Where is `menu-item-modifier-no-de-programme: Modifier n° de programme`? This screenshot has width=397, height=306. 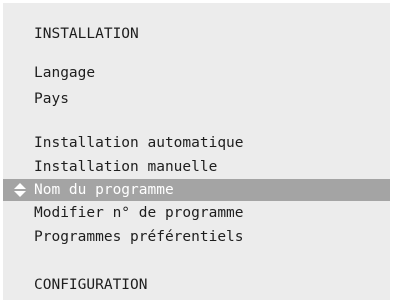
menu-item-modifier-no-de-programme: Modifier n° de programme is located at coordinates (196, 213).